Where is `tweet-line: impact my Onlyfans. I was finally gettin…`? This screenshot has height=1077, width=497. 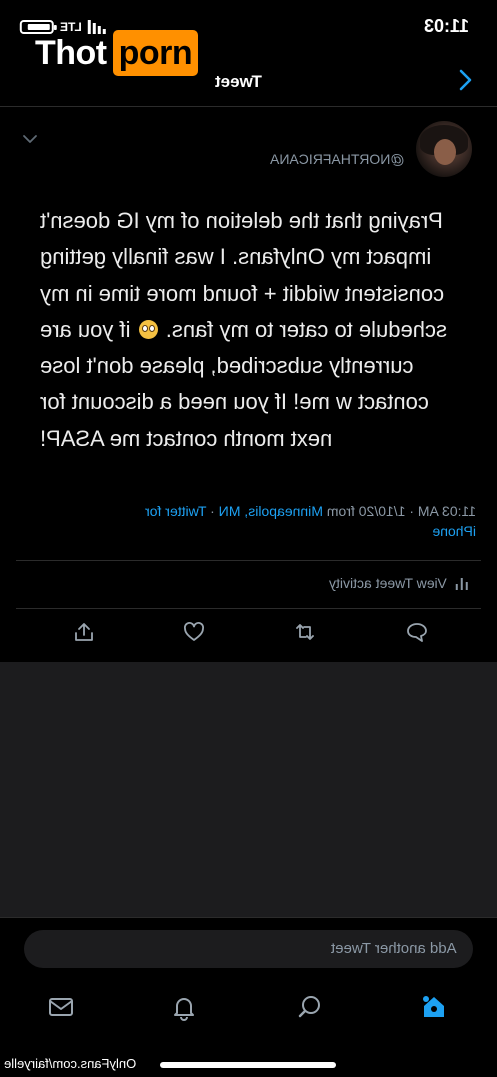 tweet-line: impact my Onlyfans. I was finally gettin… is located at coordinates (236, 257).